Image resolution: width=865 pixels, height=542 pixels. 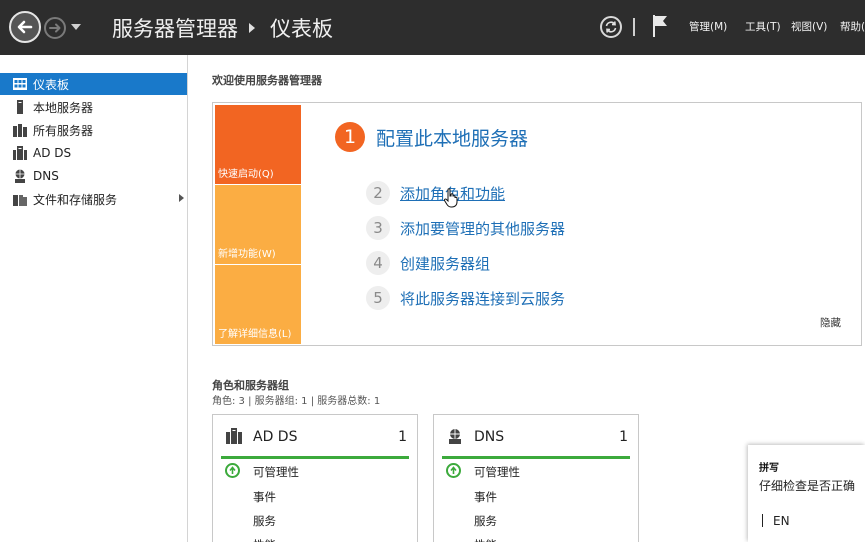 I want to click on sidebar-item-dashboard: 仪表板, so click(x=93, y=84).